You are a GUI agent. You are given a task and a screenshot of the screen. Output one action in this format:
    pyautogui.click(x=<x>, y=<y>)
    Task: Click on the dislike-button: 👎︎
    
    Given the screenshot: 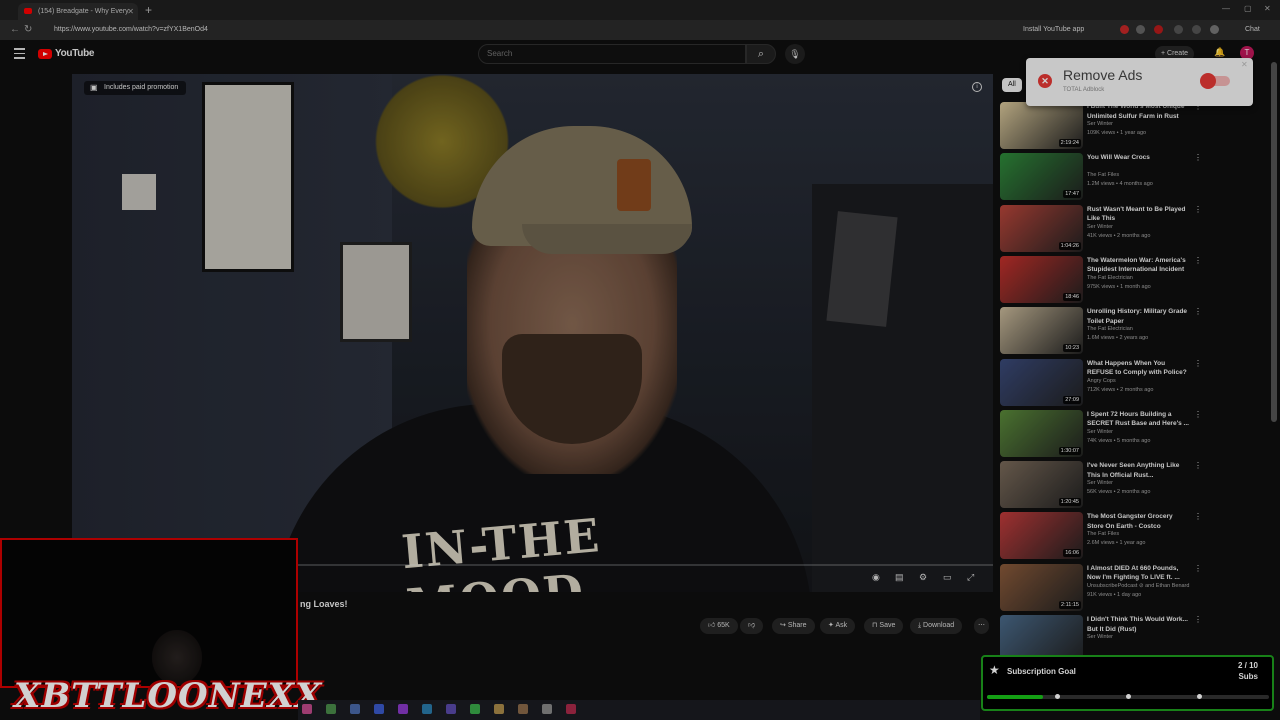 What is the action you would take?
    pyautogui.click(x=752, y=626)
    